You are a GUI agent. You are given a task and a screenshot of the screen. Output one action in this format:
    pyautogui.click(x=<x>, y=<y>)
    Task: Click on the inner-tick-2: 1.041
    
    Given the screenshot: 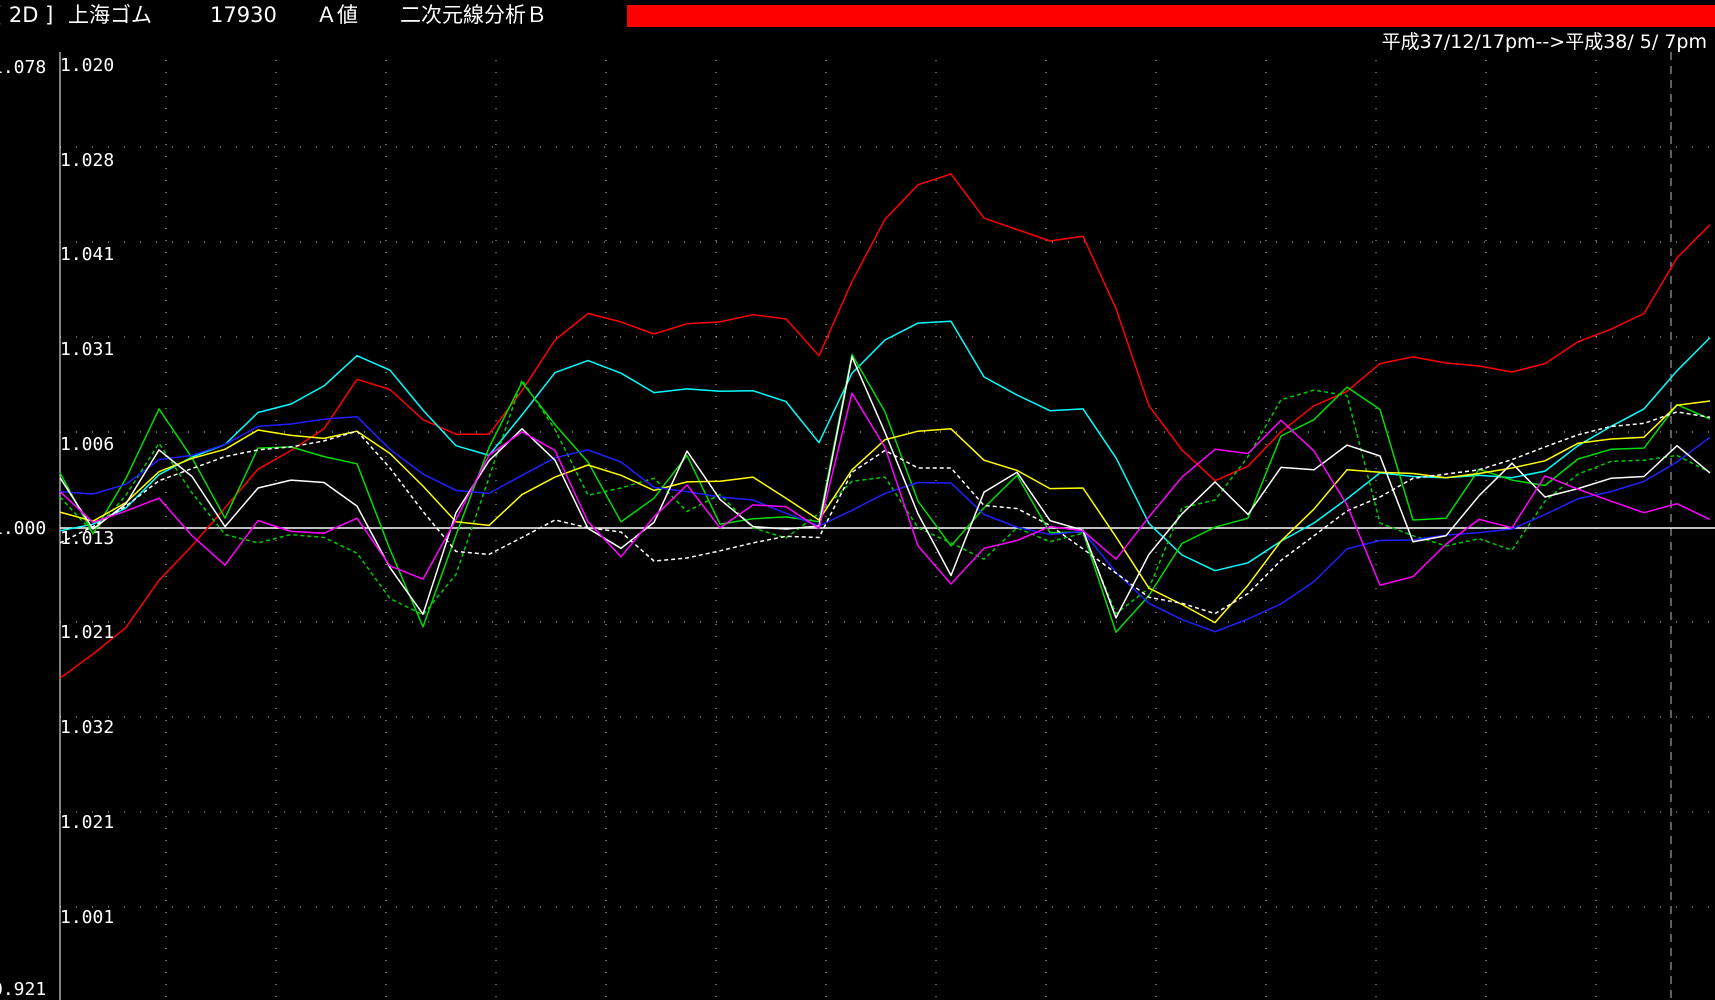 What is the action you would take?
    pyautogui.click(x=87, y=254)
    